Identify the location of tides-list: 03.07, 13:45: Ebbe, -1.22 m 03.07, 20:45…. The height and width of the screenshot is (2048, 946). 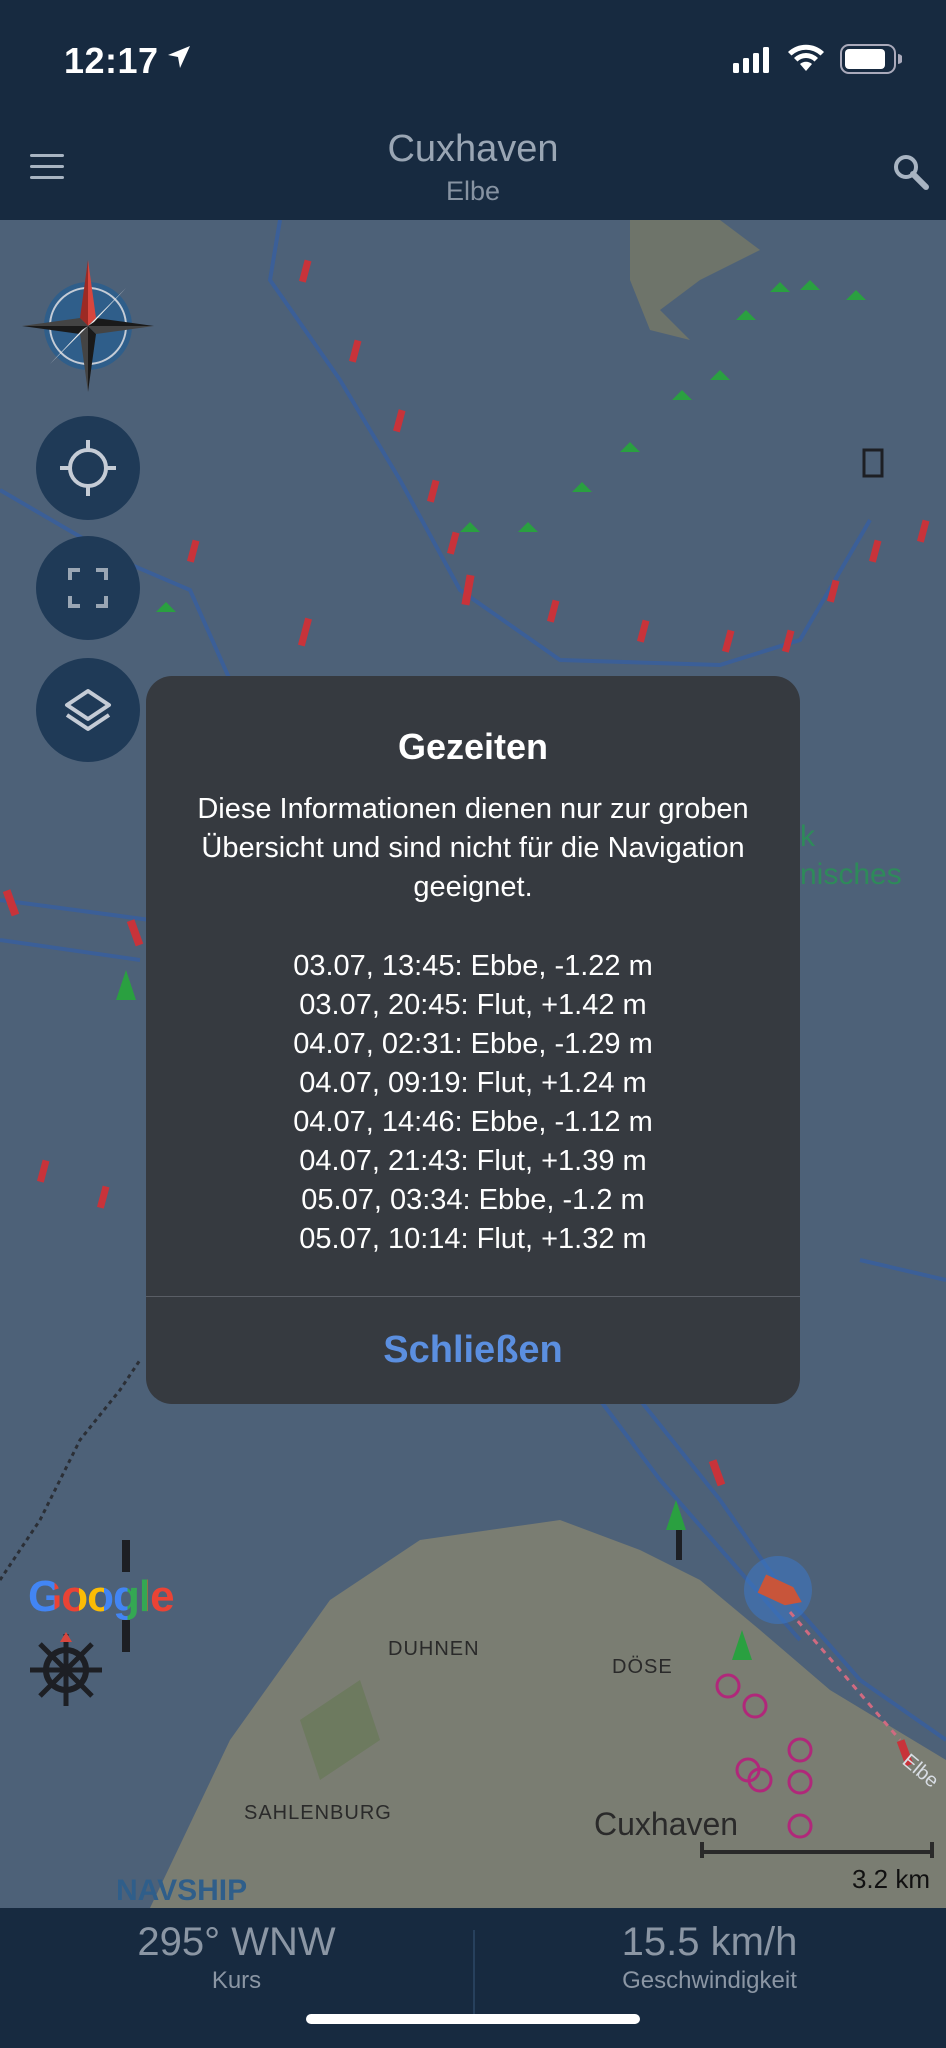
(473, 1103).